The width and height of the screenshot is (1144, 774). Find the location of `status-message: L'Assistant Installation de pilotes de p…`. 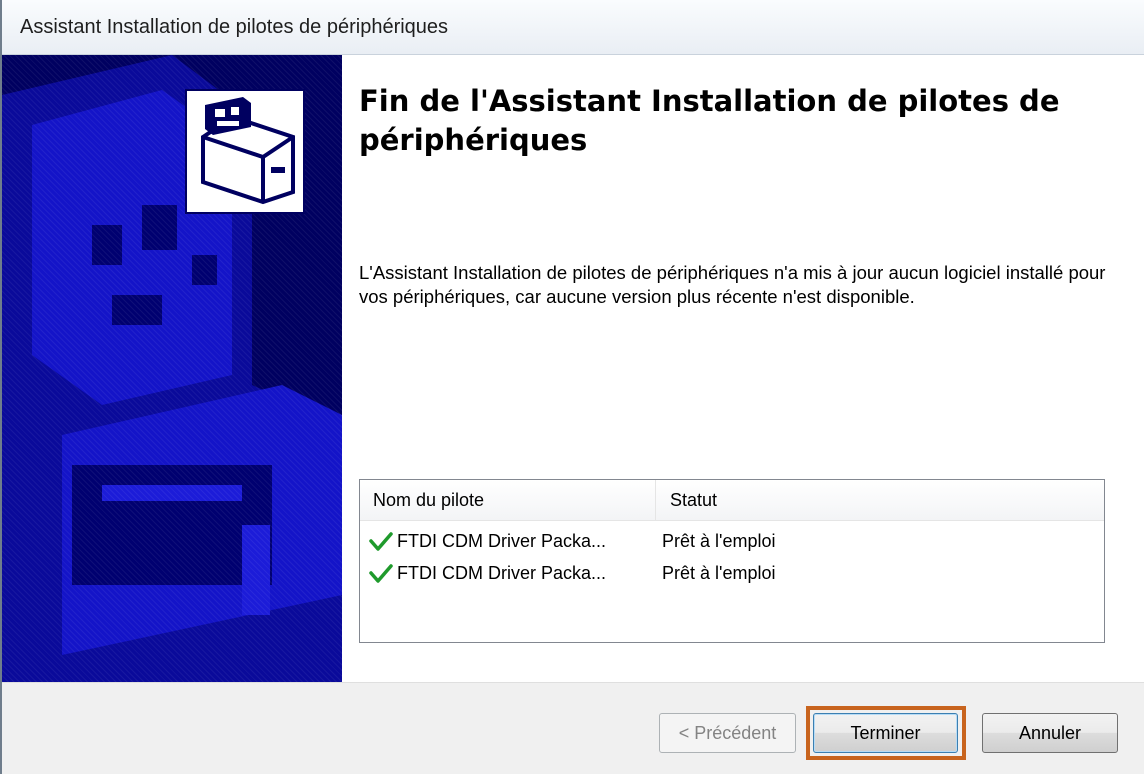

status-message: L'Assistant Installation de pilotes de p… is located at coordinates (732, 284).